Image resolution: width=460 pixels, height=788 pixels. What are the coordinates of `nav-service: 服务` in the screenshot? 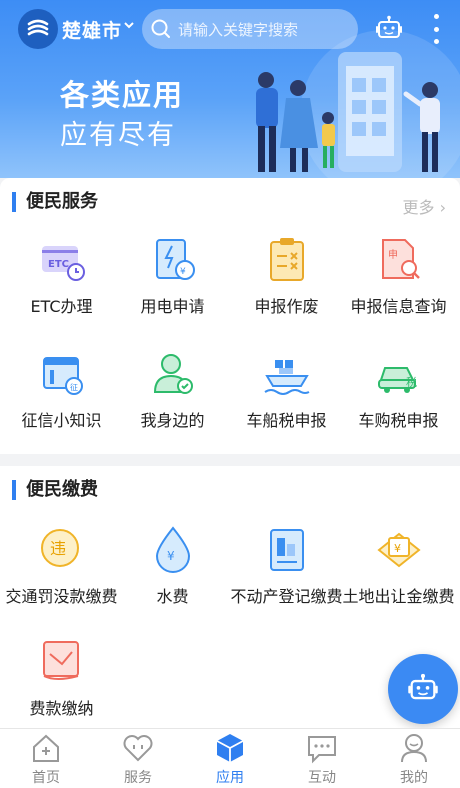 It's located at (138, 758).